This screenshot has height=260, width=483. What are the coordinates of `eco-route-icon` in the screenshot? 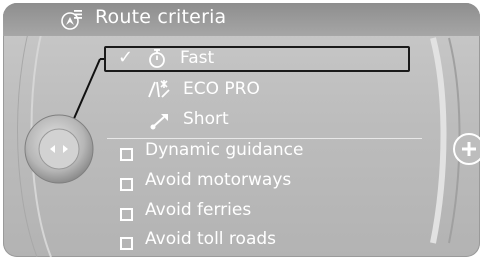 It's located at (160, 89).